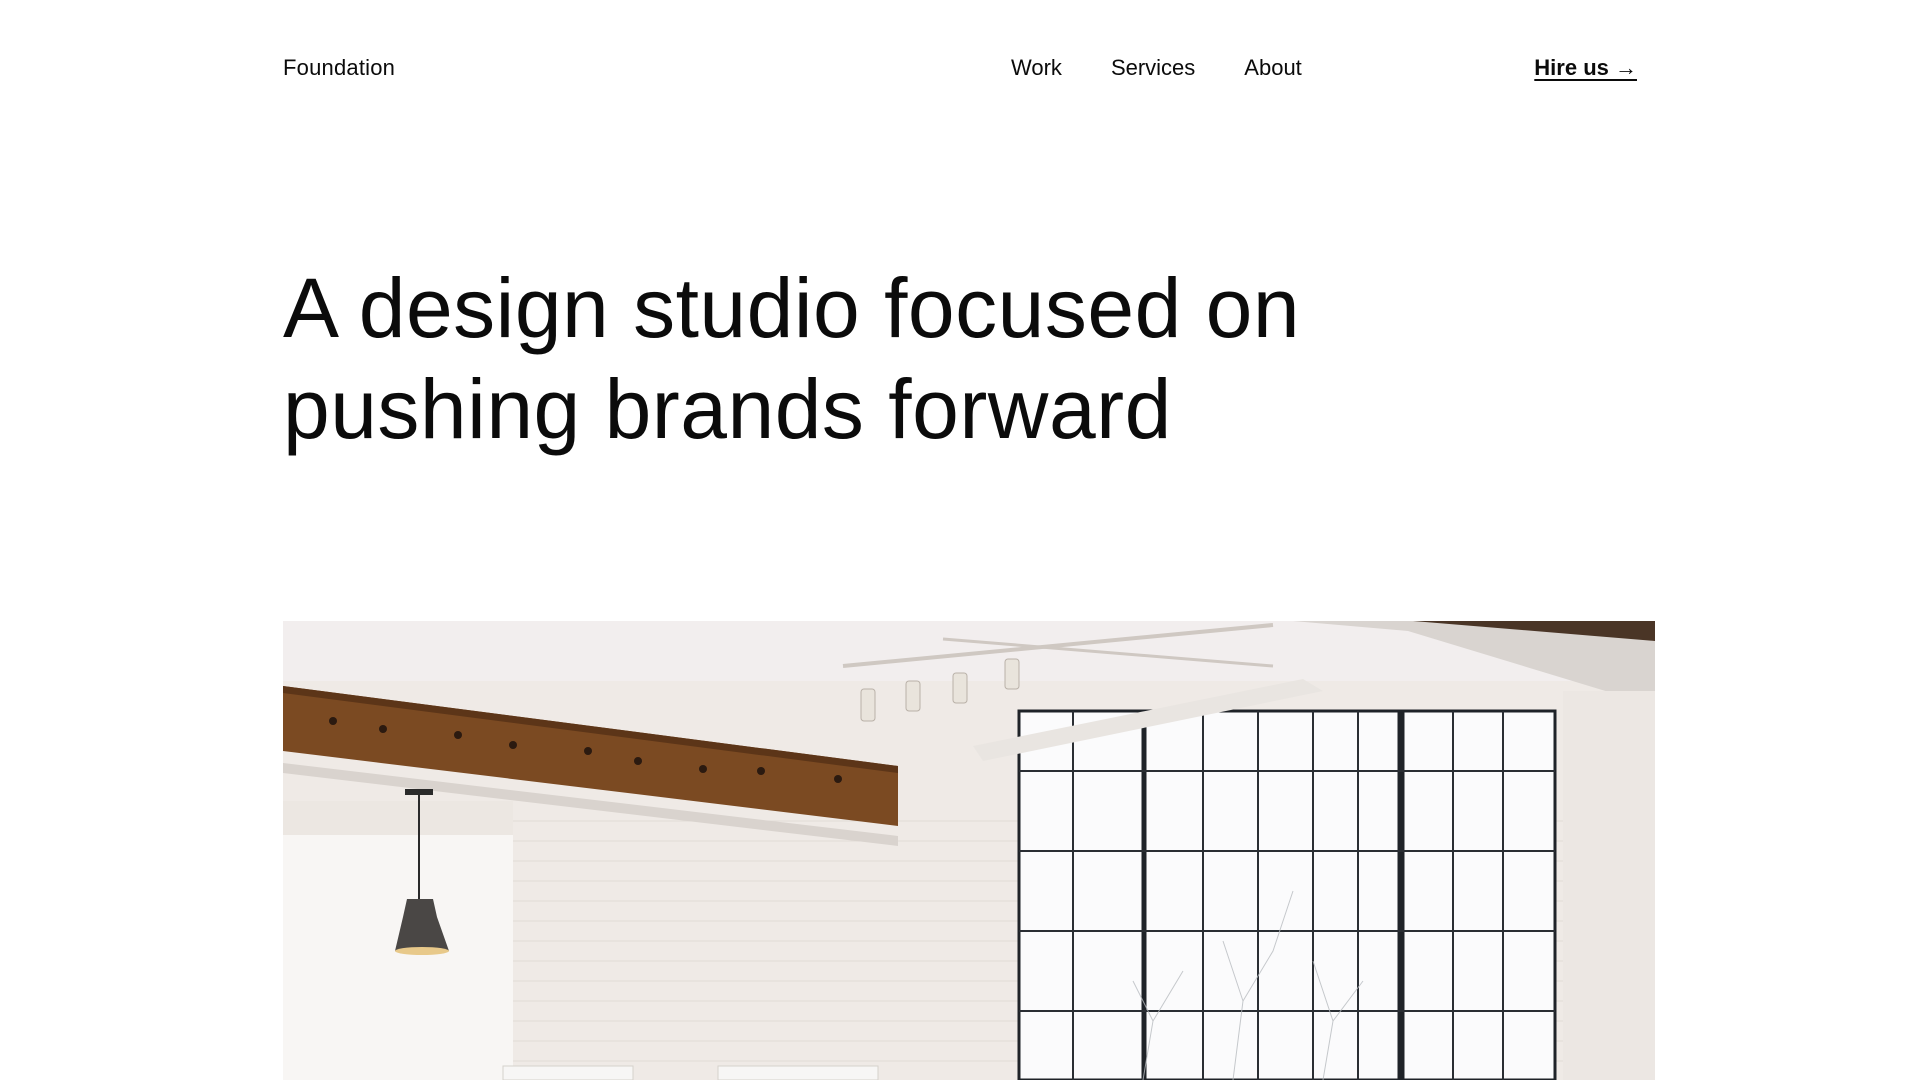 This screenshot has width=1920, height=1080. I want to click on nav-link-services: Services, so click(1153, 68).